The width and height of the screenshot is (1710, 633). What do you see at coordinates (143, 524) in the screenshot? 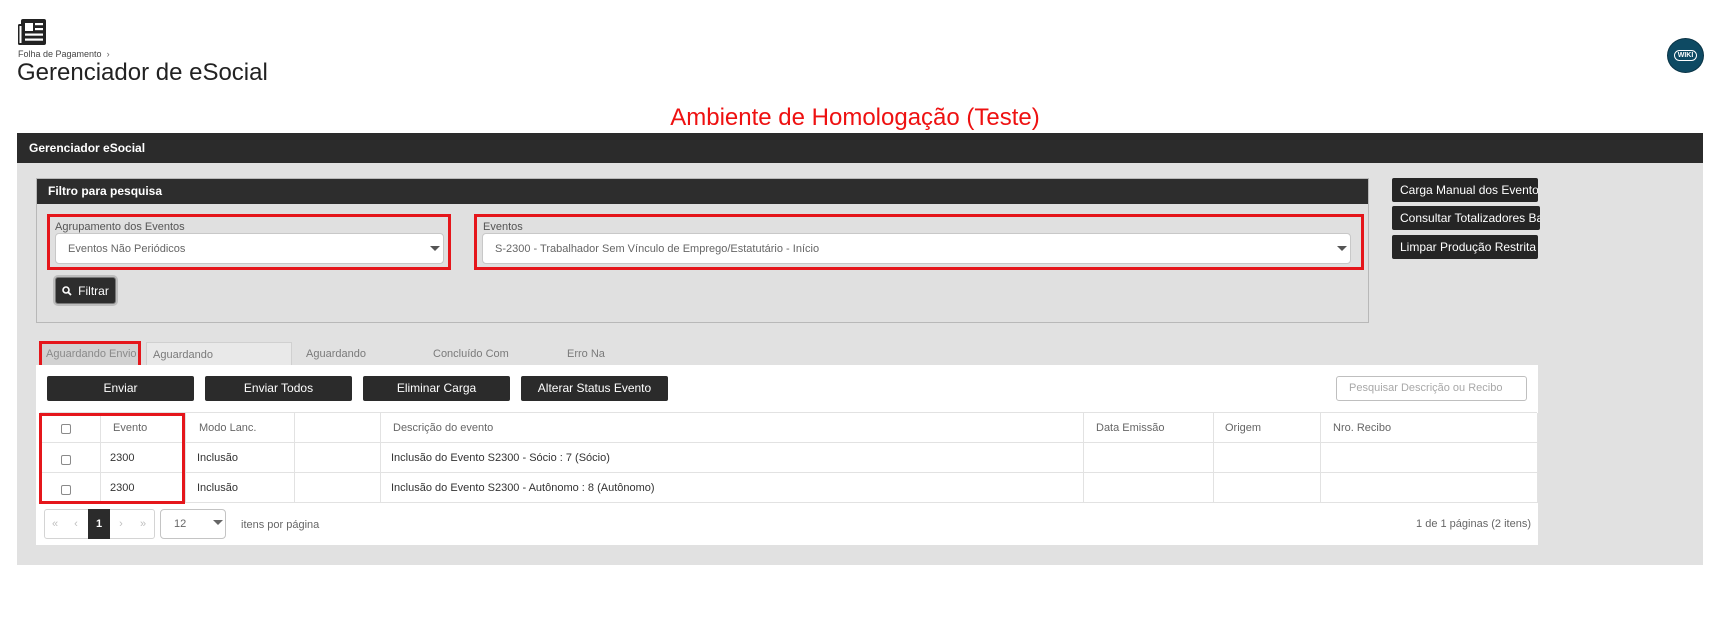
I see `last-page-button: »` at bounding box center [143, 524].